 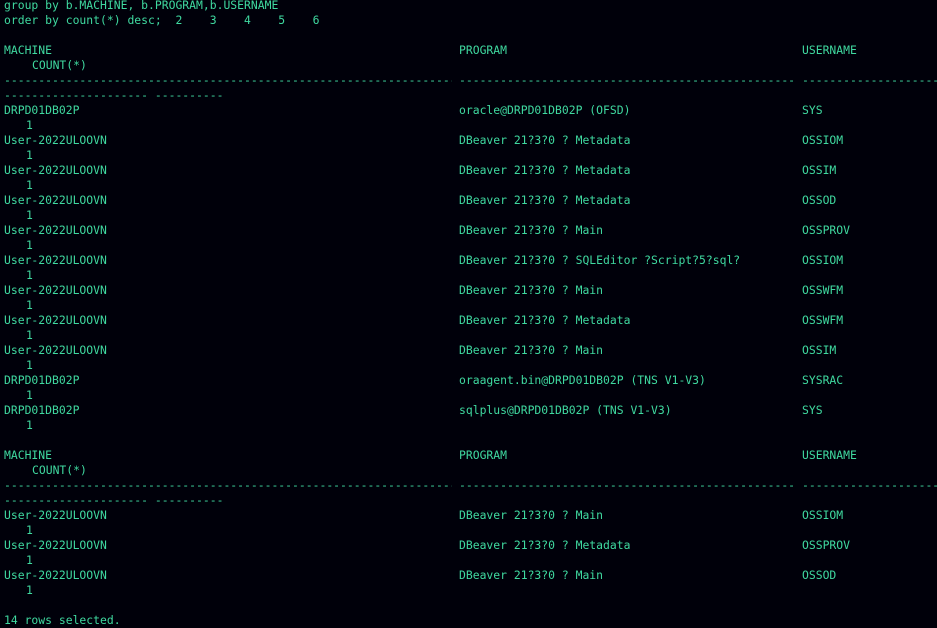 I want to click on sql-line-1: group by b.MACHINE, b.PROGRAM,b.USERNAME, so click(x=141, y=6).